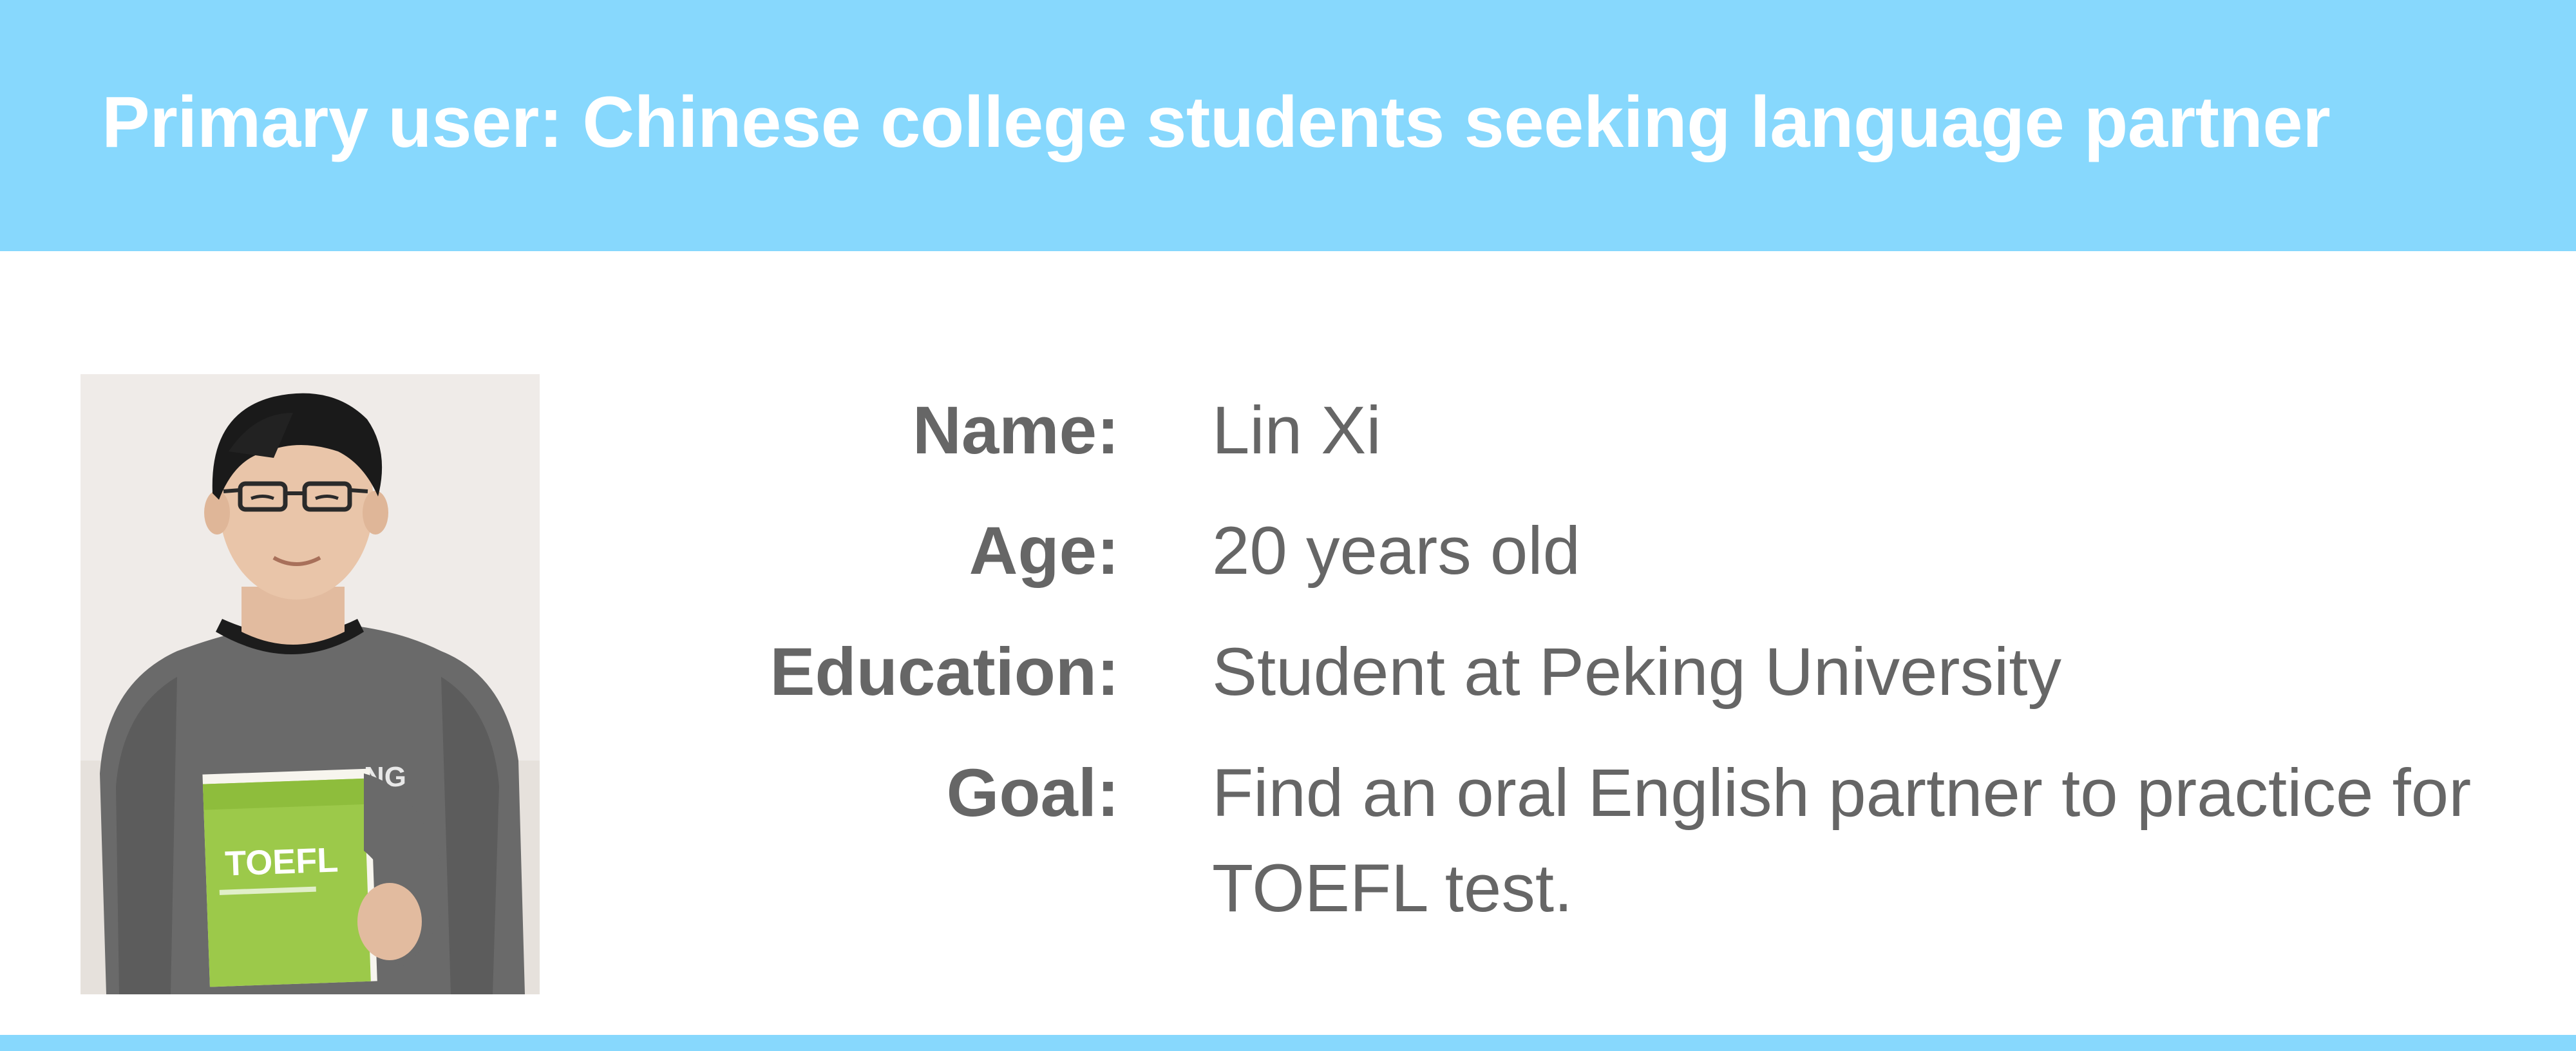 The image size is (2576, 1051). I want to click on goal-label: Goal:, so click(1032, 793).